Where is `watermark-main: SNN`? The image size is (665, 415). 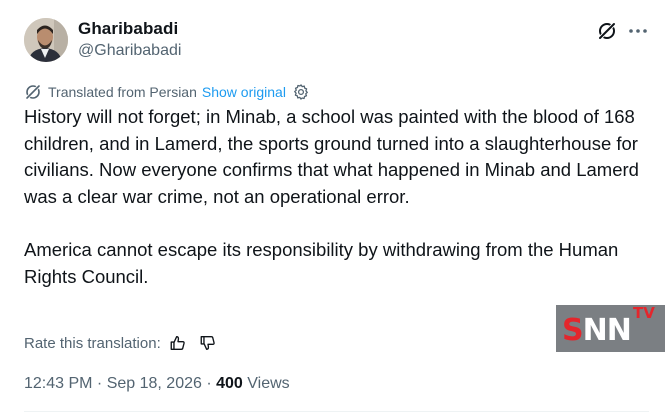
watermark-main: SNN is located at coordinates (597, 330).